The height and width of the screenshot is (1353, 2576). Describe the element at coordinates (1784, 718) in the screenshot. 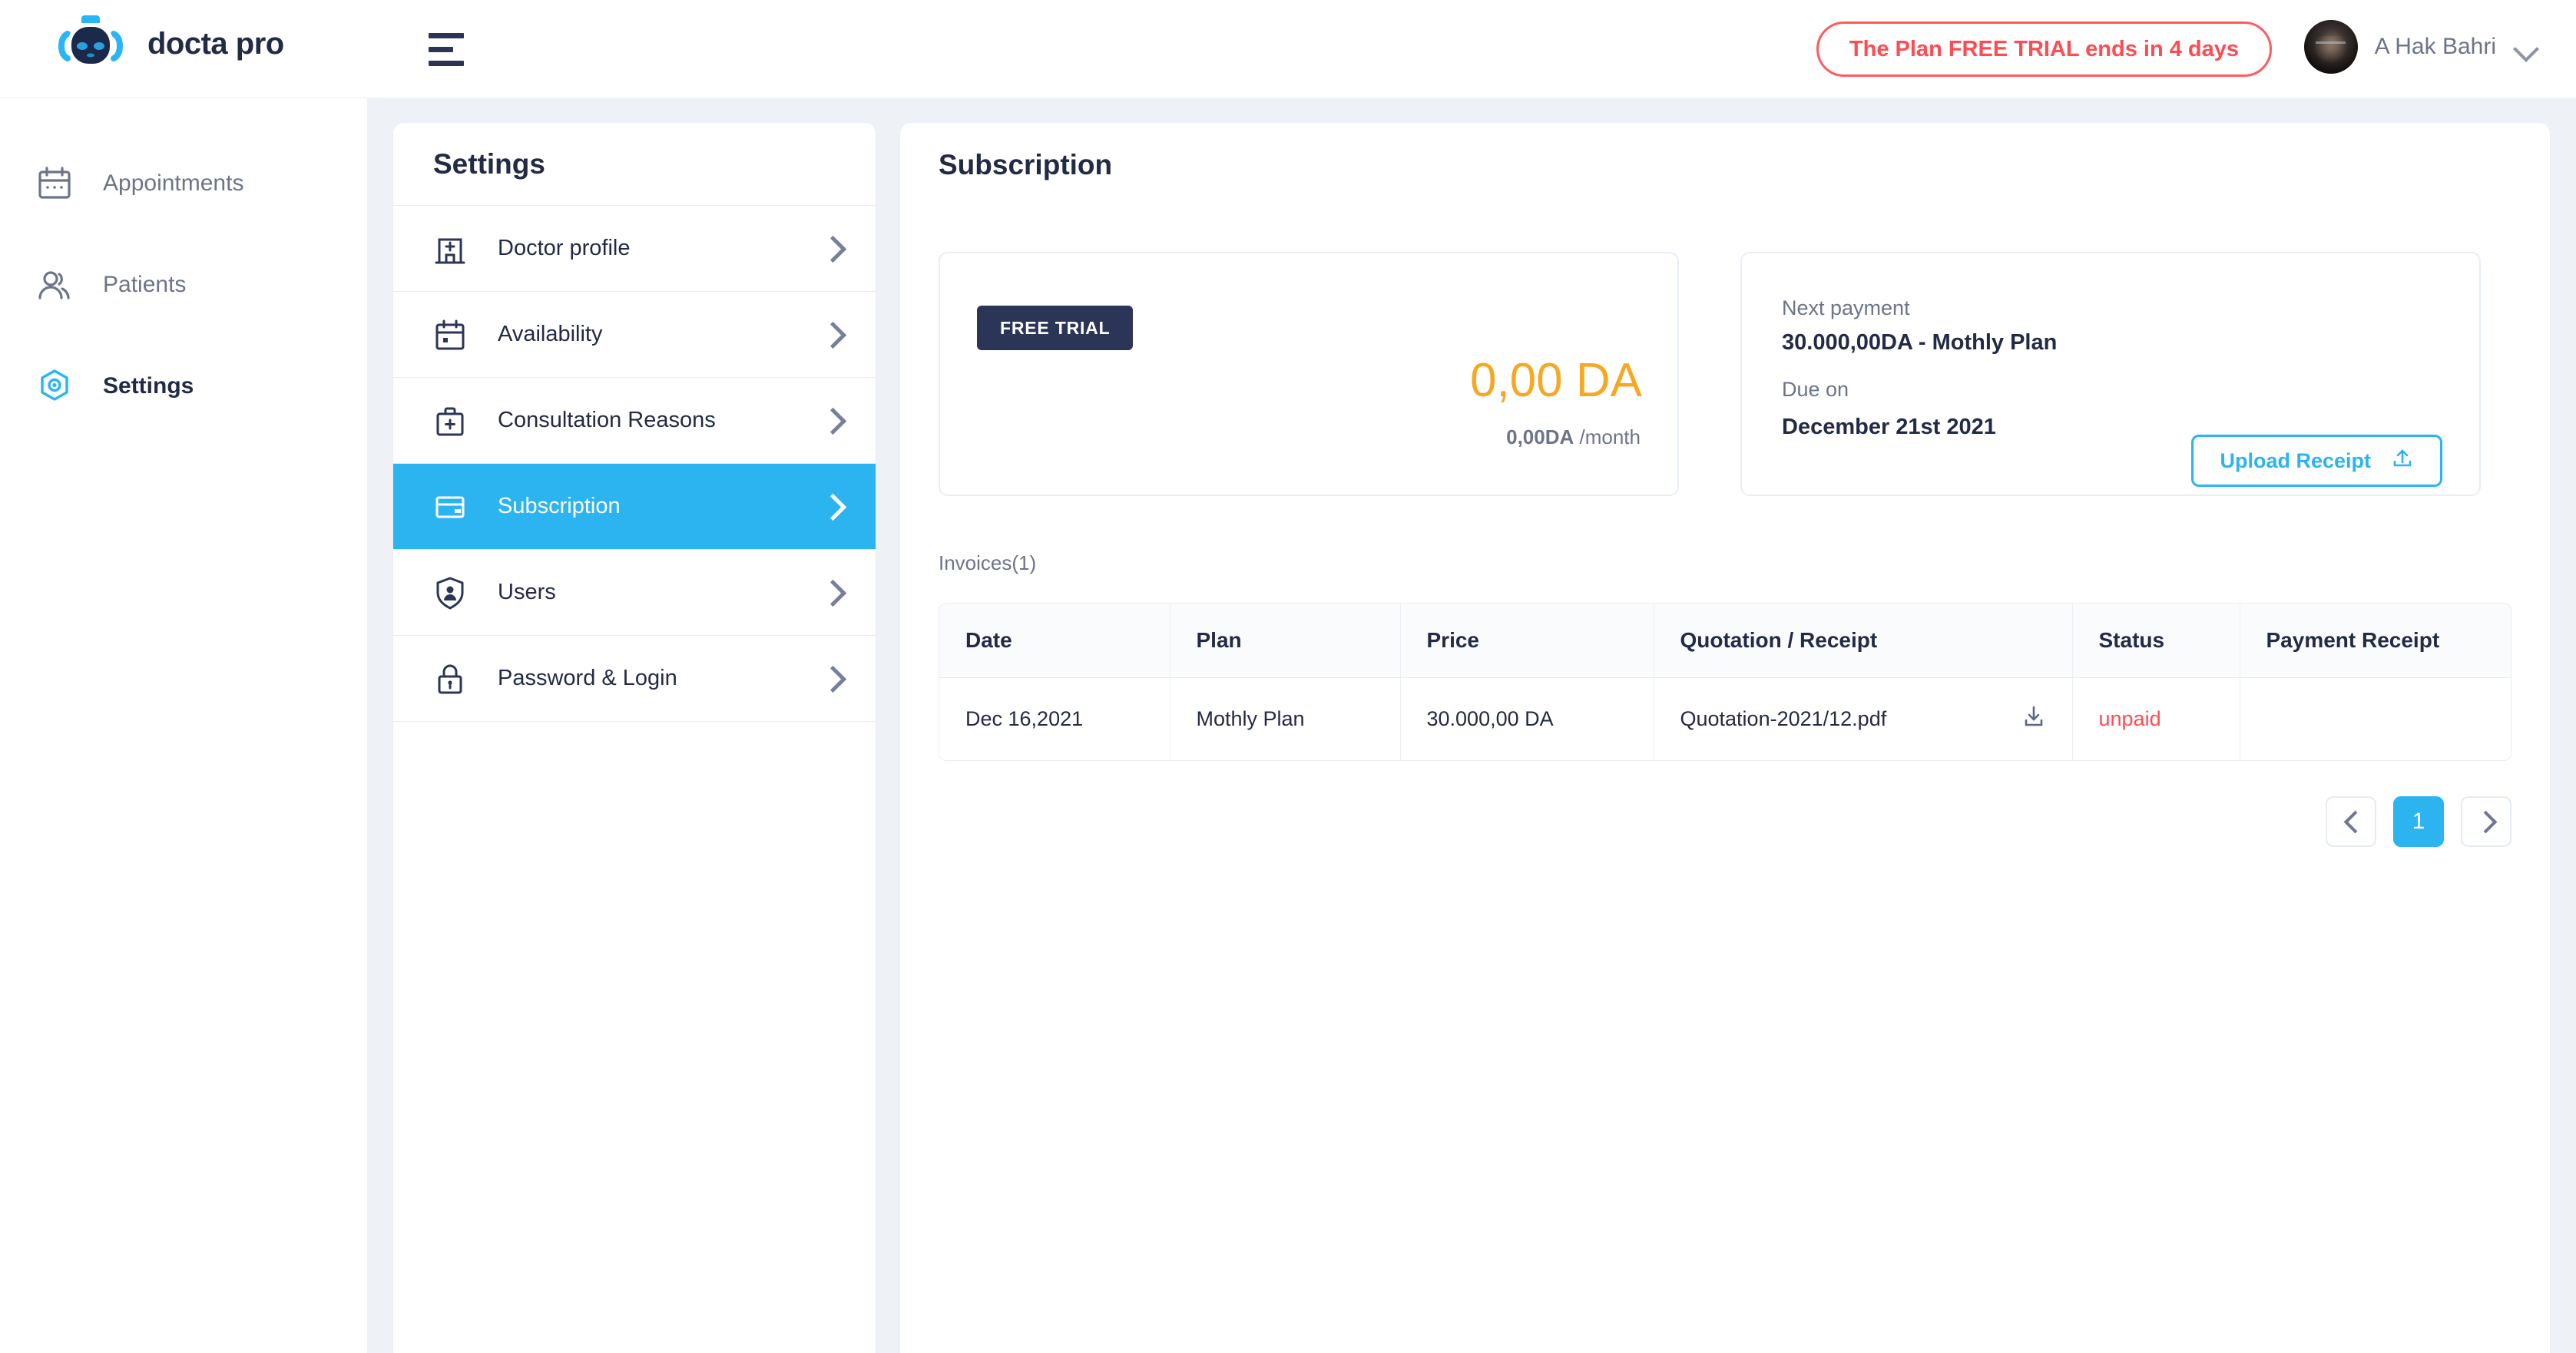

I see `quotation-file-name: Quotation-2021/12.pdf` at that location.